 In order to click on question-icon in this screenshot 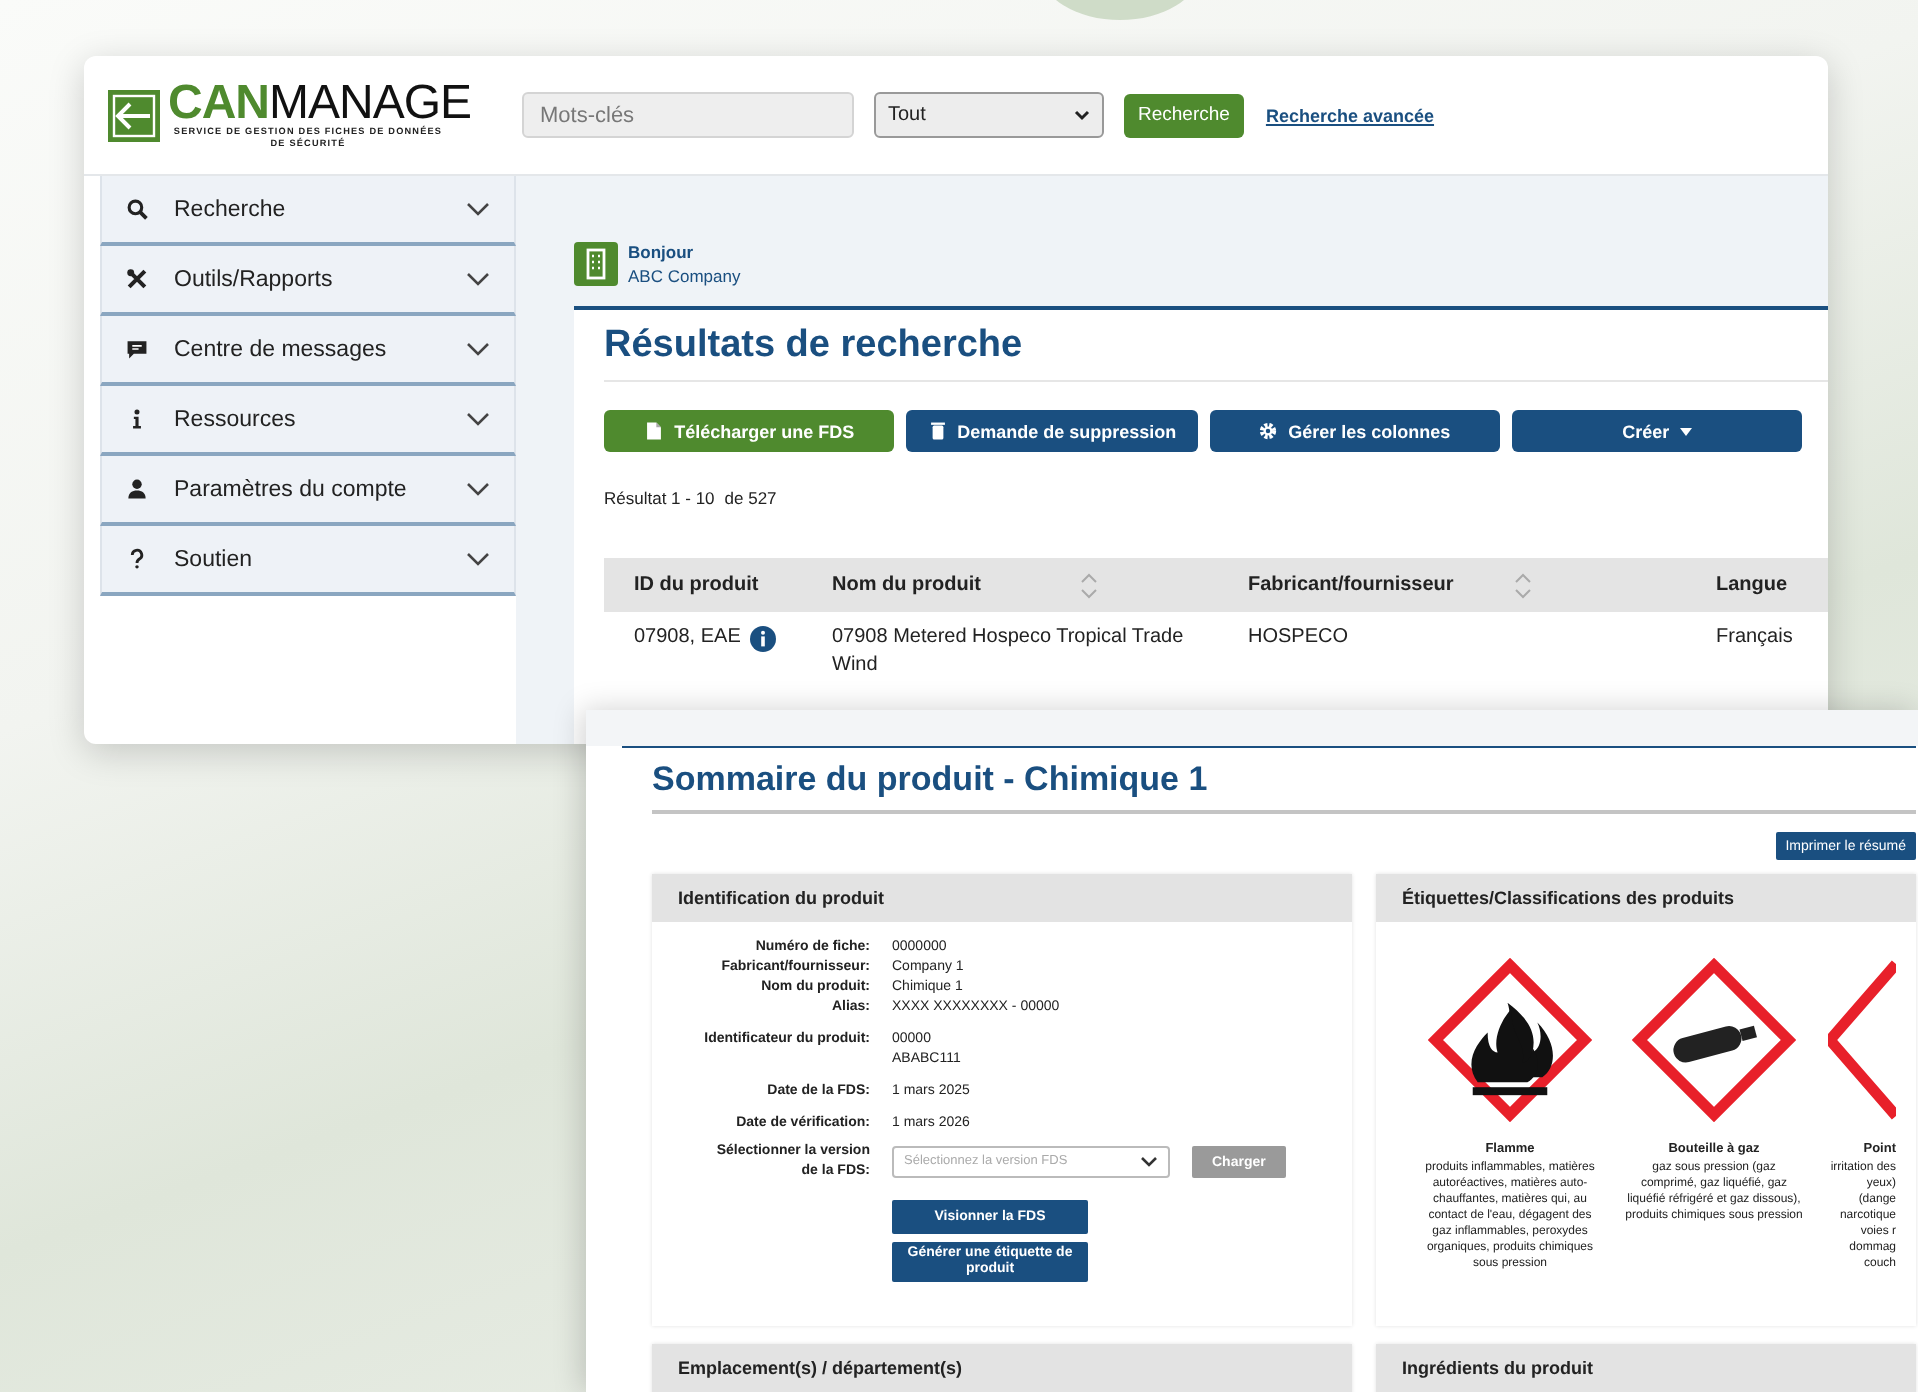, I will do `click(137, 559)`.